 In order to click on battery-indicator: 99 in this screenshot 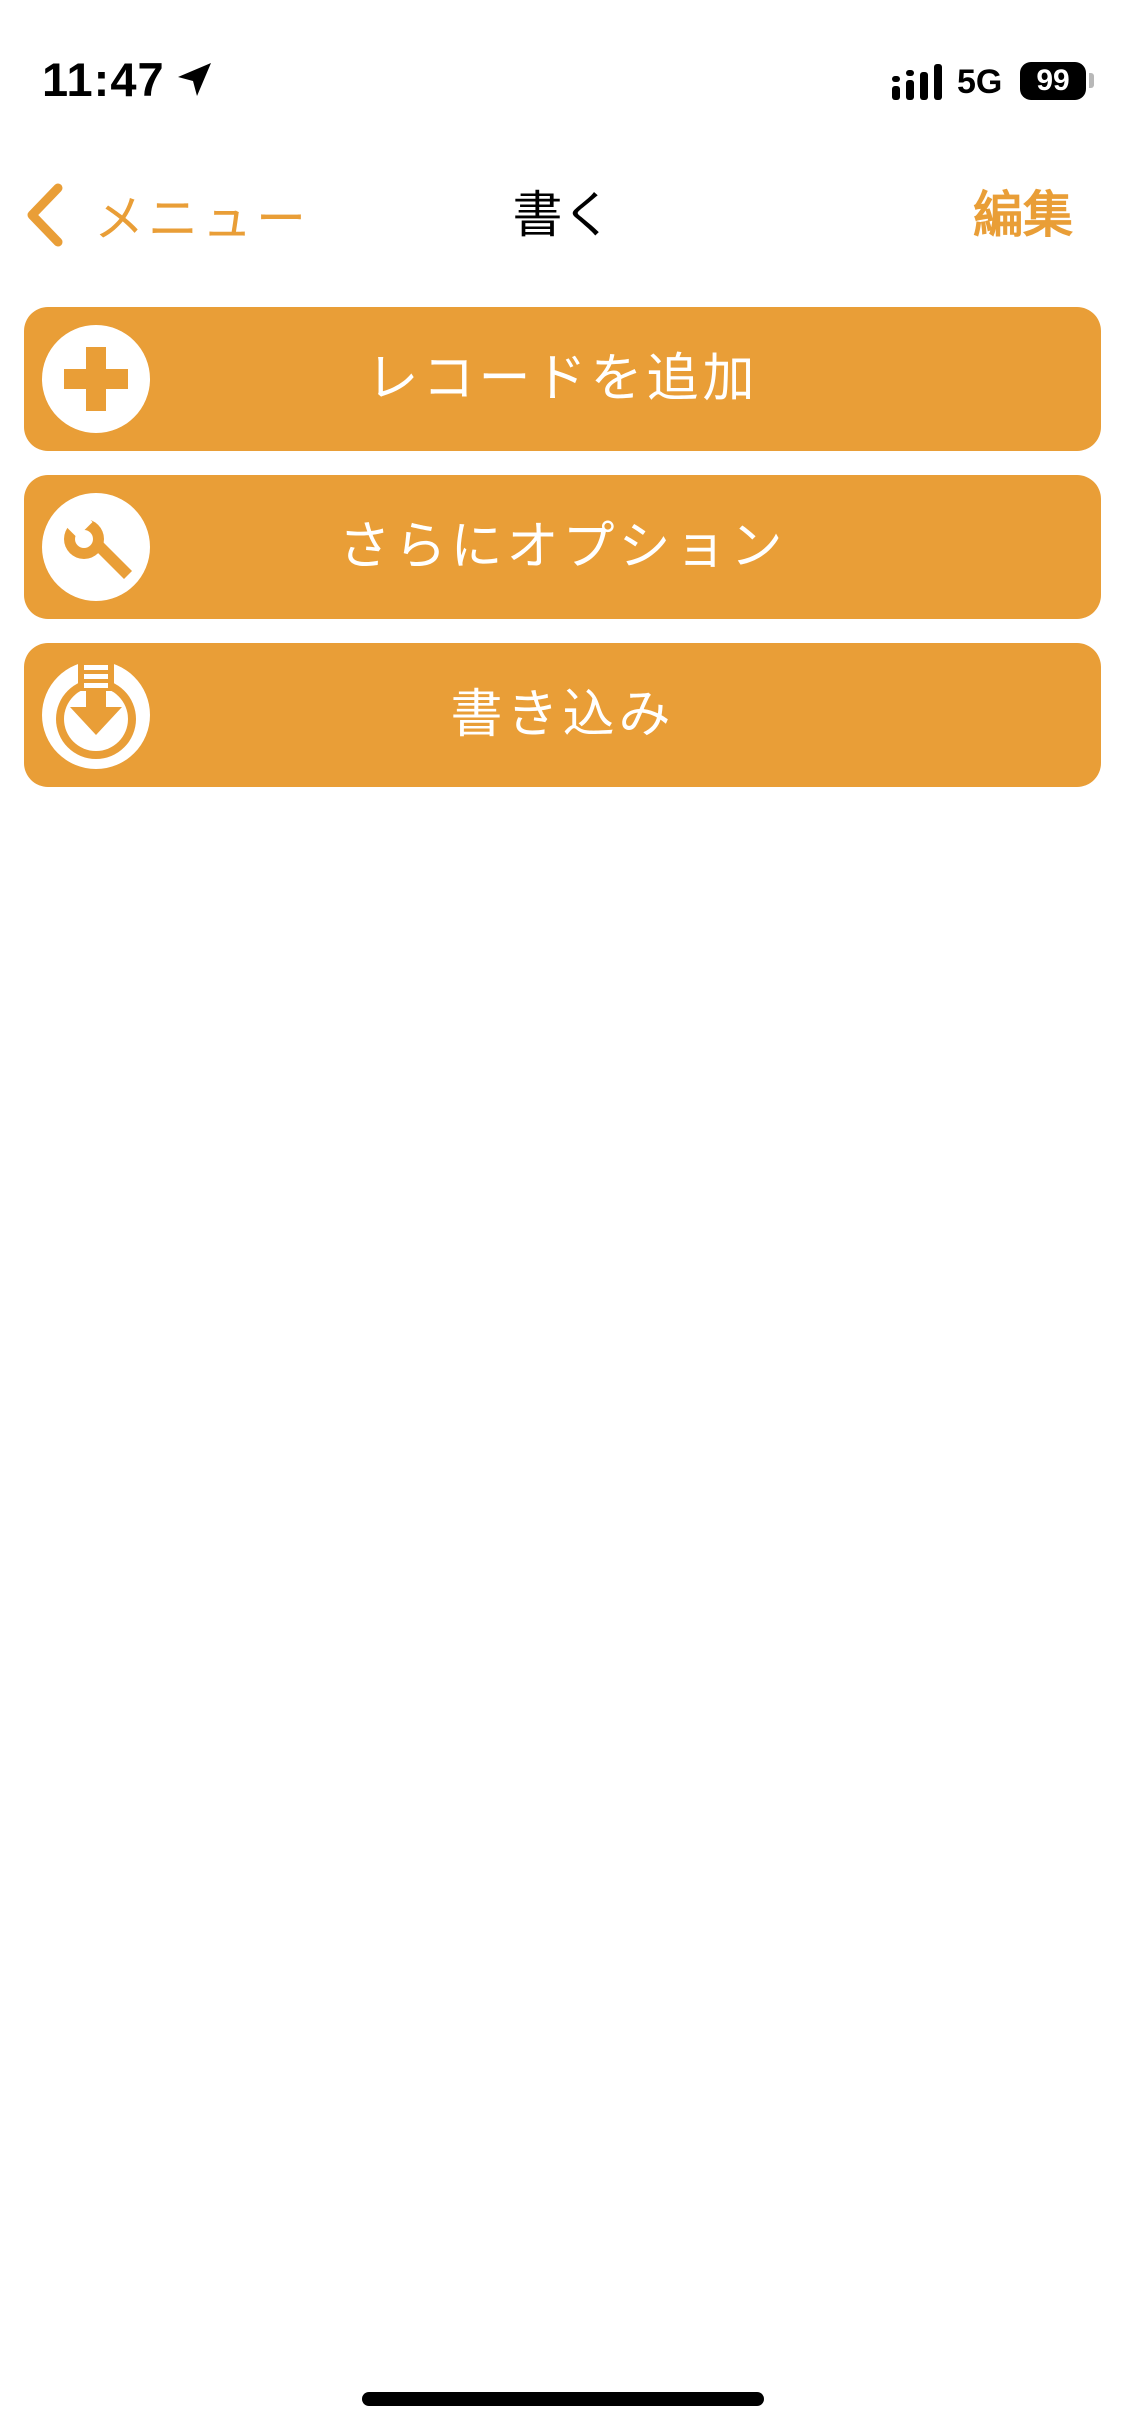, I will do `click(1053, 81)`.